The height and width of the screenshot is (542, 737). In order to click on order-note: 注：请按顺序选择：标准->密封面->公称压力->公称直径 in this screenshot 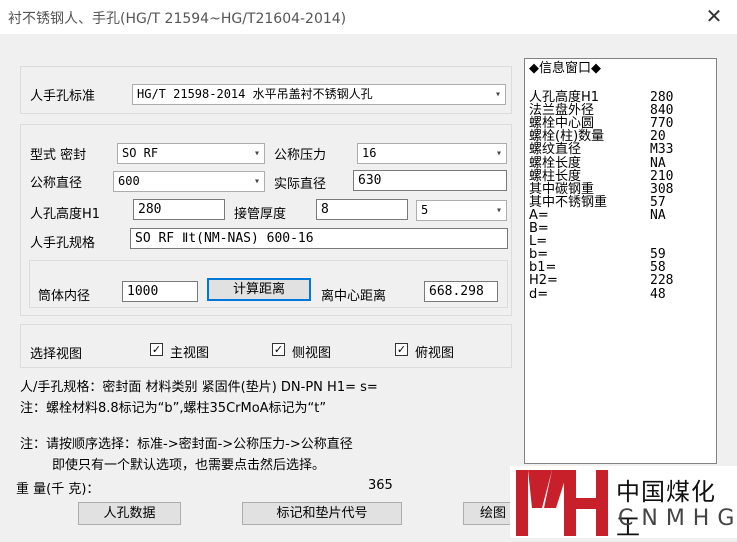, I will do `click(186, 444)`.